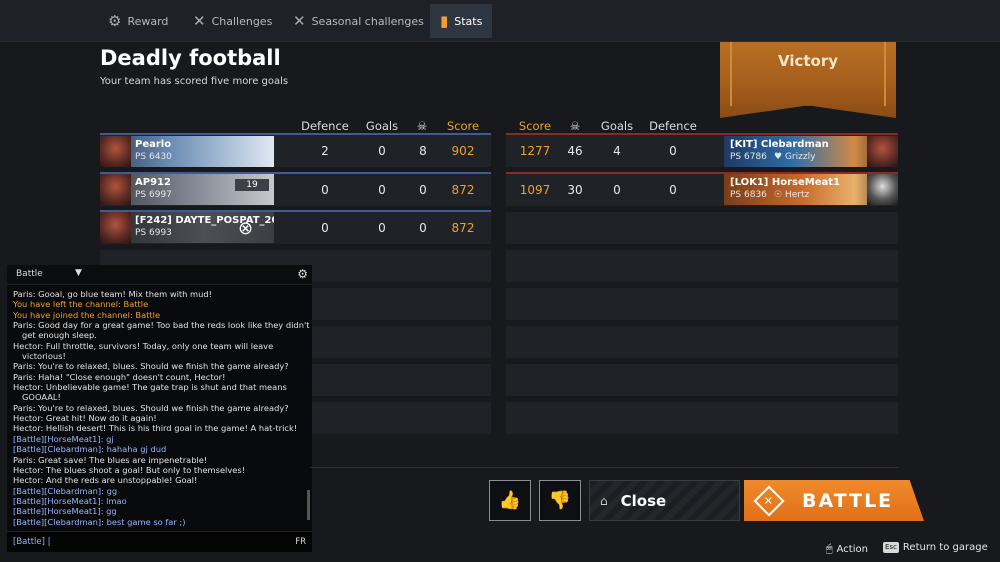 The width and height of the screenshot is (1000, 562). What do you see at coordinates (59, 335) in the screenshot?
I see `chat-message: get enough sleep.` at bounding box center [59, 335].